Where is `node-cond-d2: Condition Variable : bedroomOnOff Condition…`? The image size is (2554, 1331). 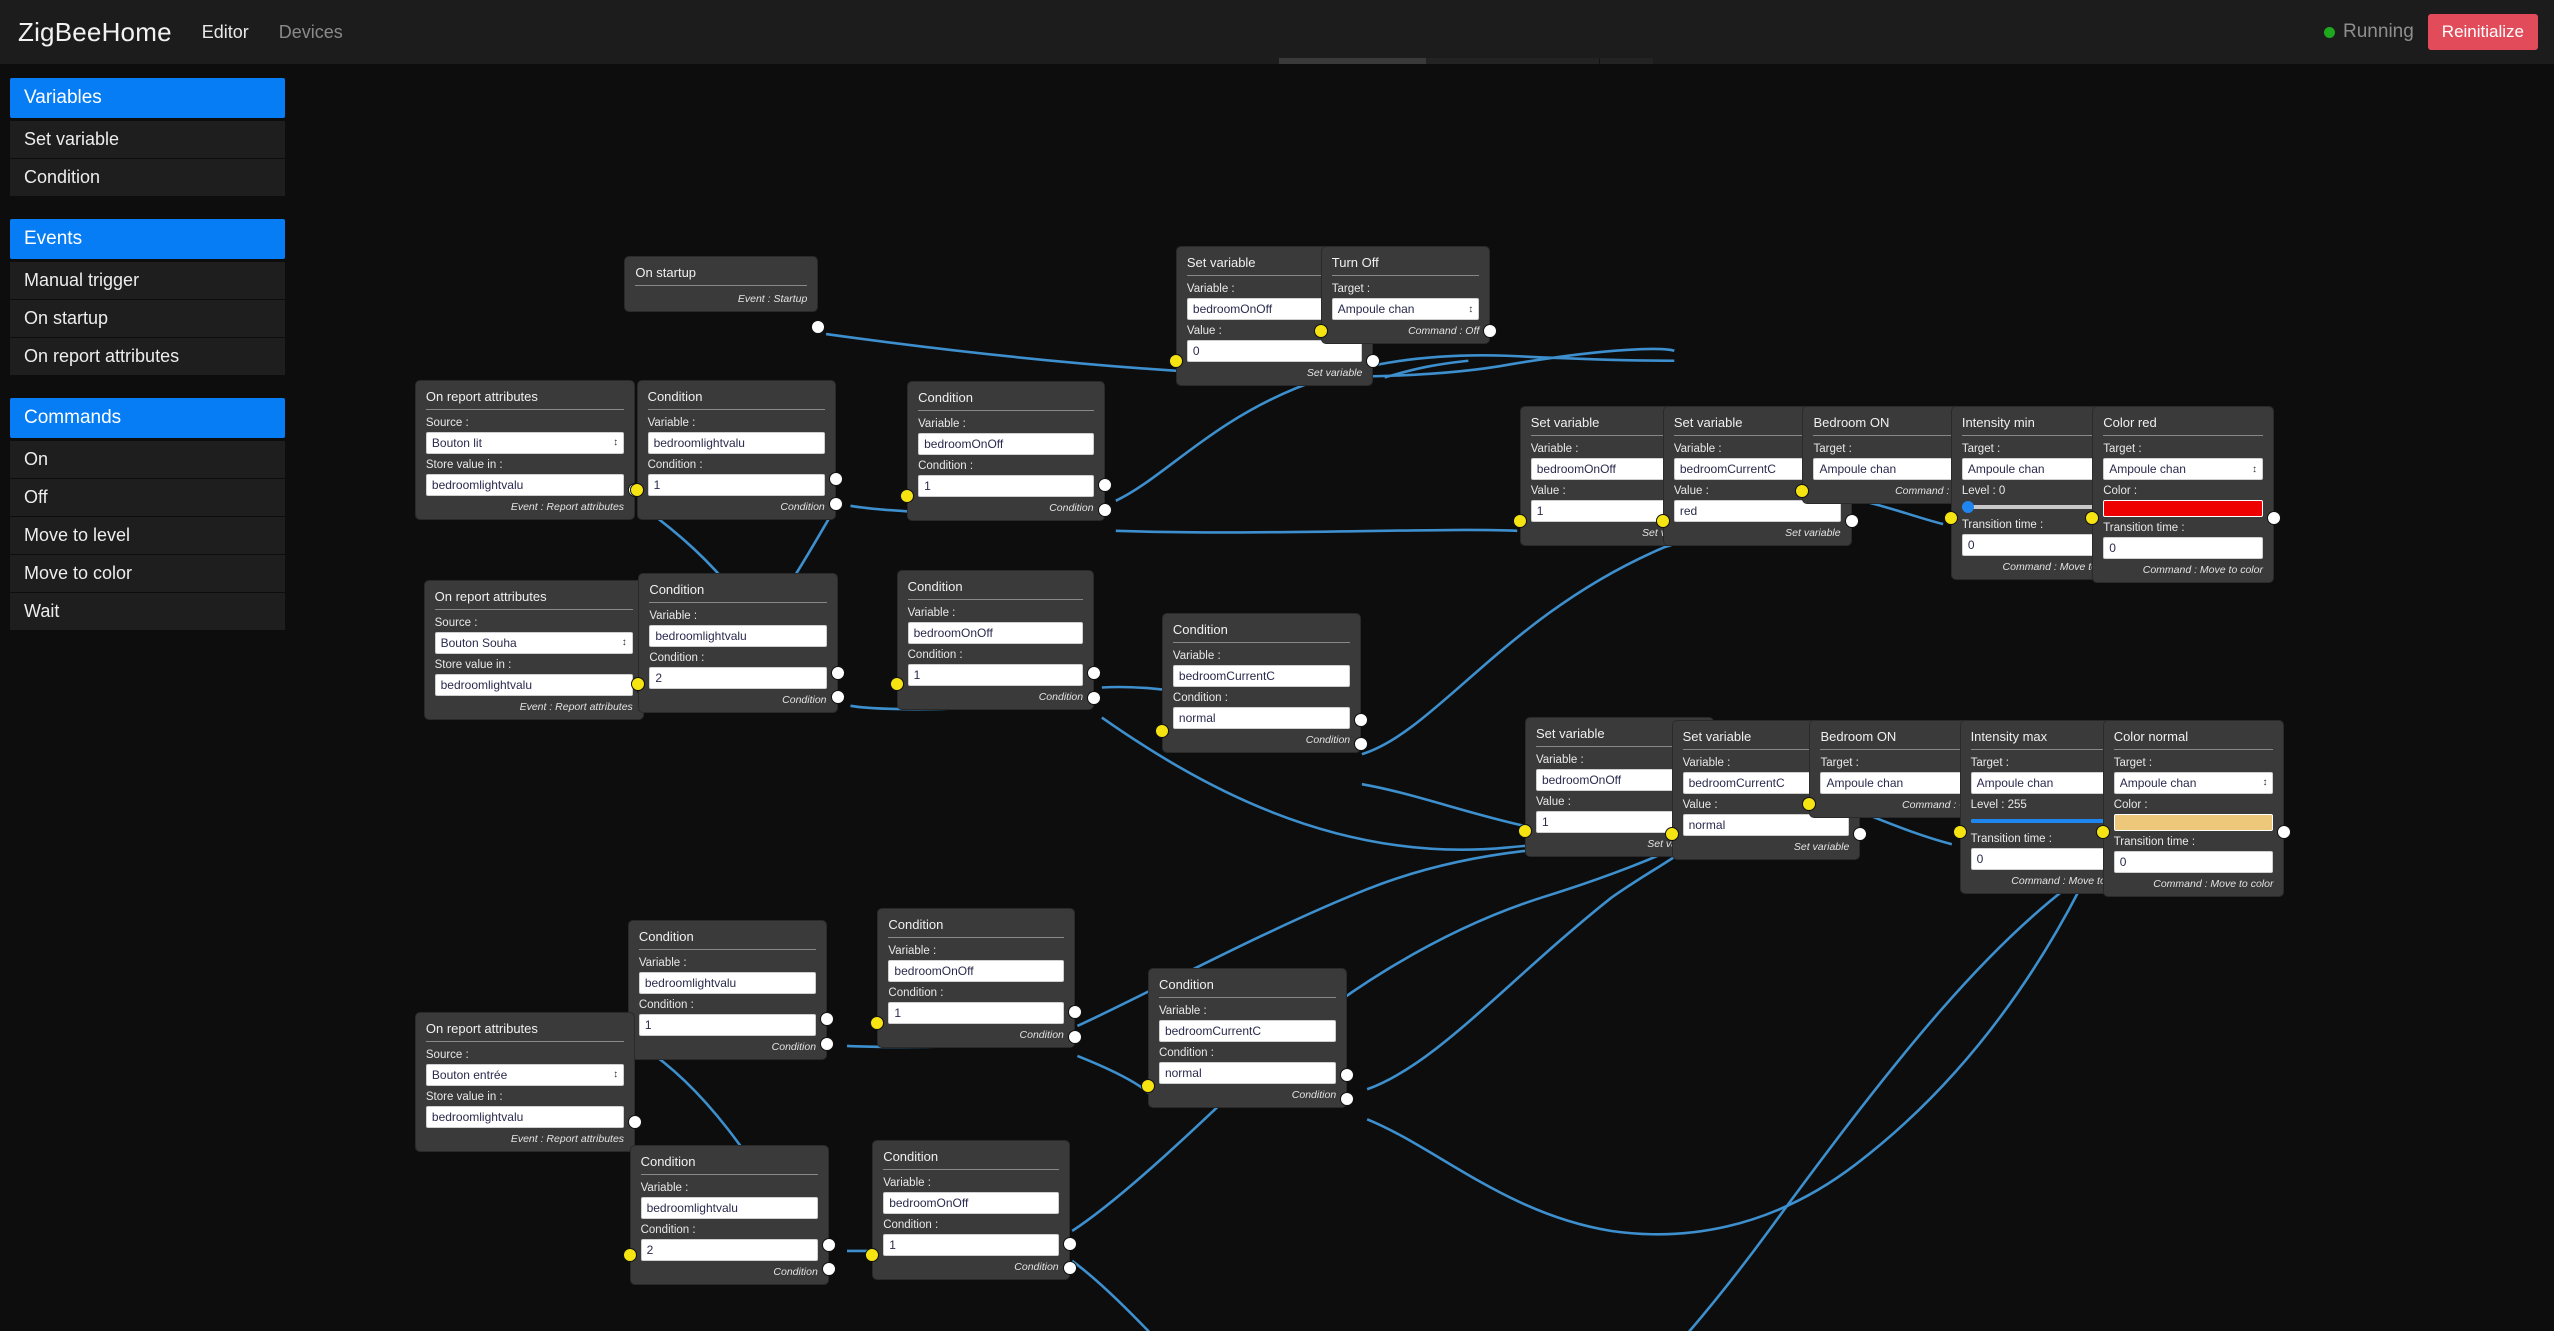 node-cond-d2: Condition Variable : bedroomOnOff Condition… is located at coordinates (971, 1209).